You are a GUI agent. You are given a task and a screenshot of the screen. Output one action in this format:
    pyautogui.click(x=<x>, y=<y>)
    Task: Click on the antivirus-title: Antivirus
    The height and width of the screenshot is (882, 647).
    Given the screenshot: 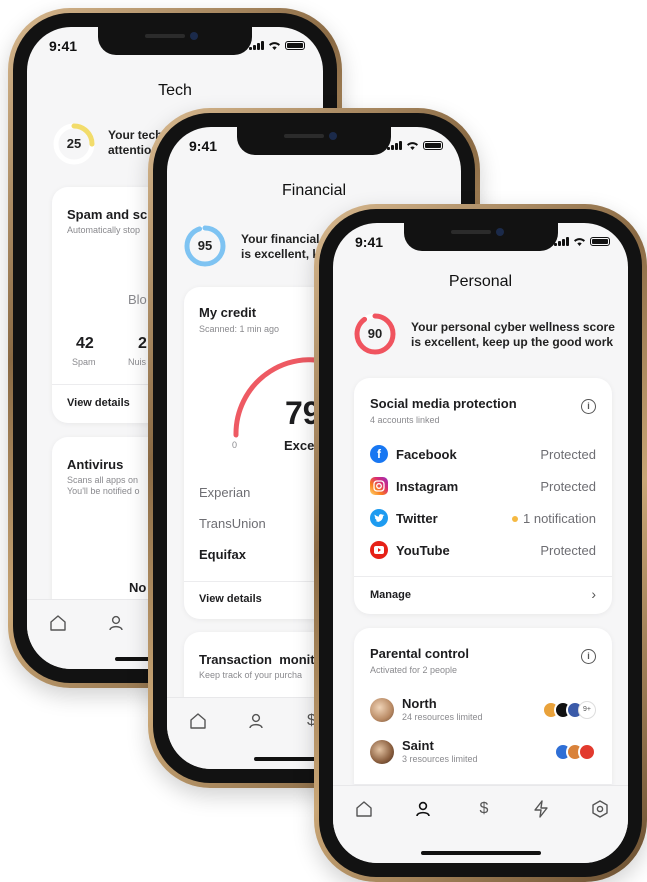 What is the action you would take?
    pyautogui.click(x=95, y=464)
    